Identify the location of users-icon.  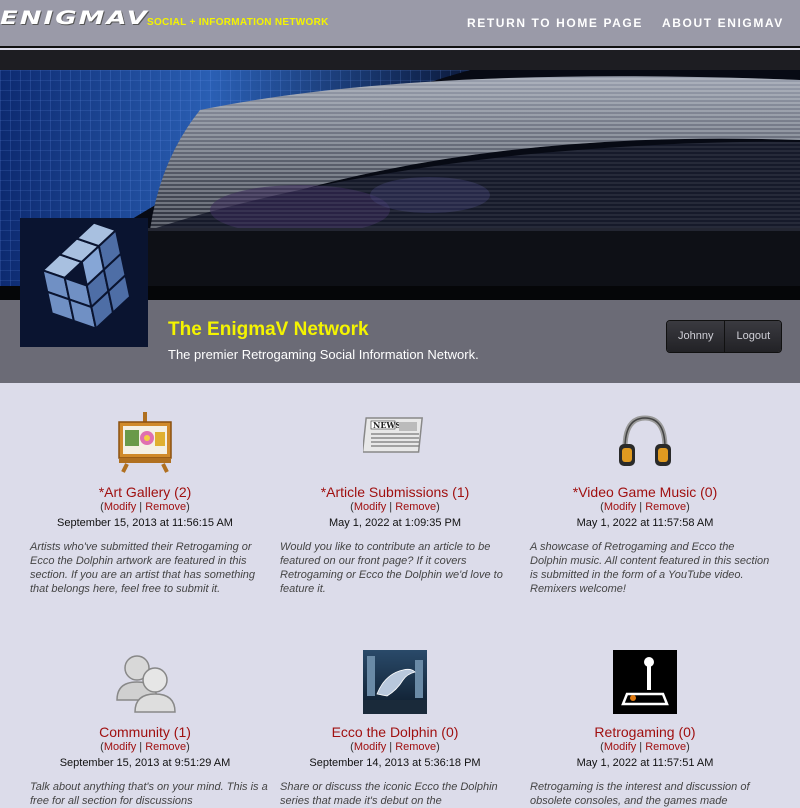
(145, 682).